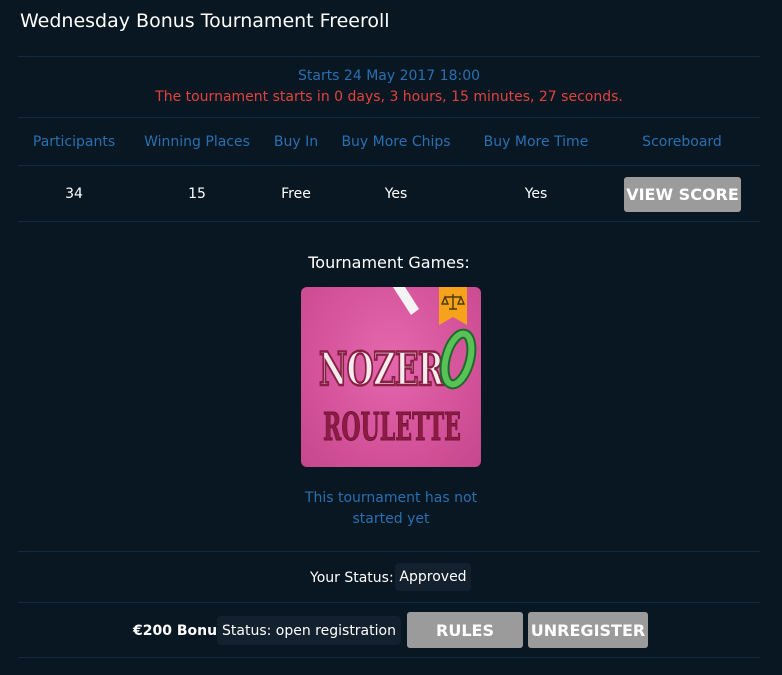 The image size is (782, 675). Describe the element at coordinates (465, 630) in the screenshot. I see `rules-button: RULES` at that location.